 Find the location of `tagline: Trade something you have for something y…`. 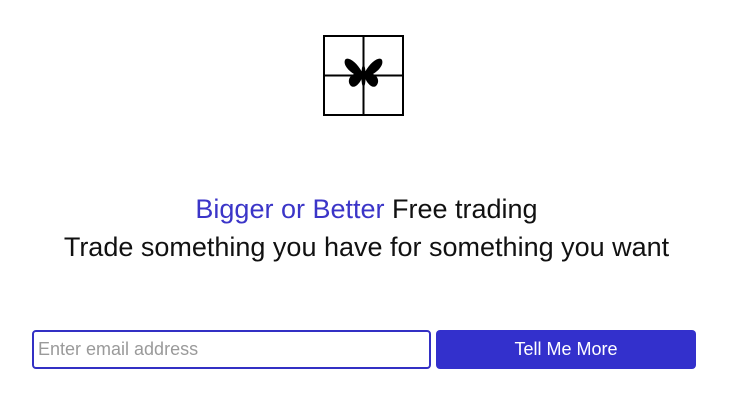

tagline: Trade something you have for something y… is located at coordinates (366, 247).